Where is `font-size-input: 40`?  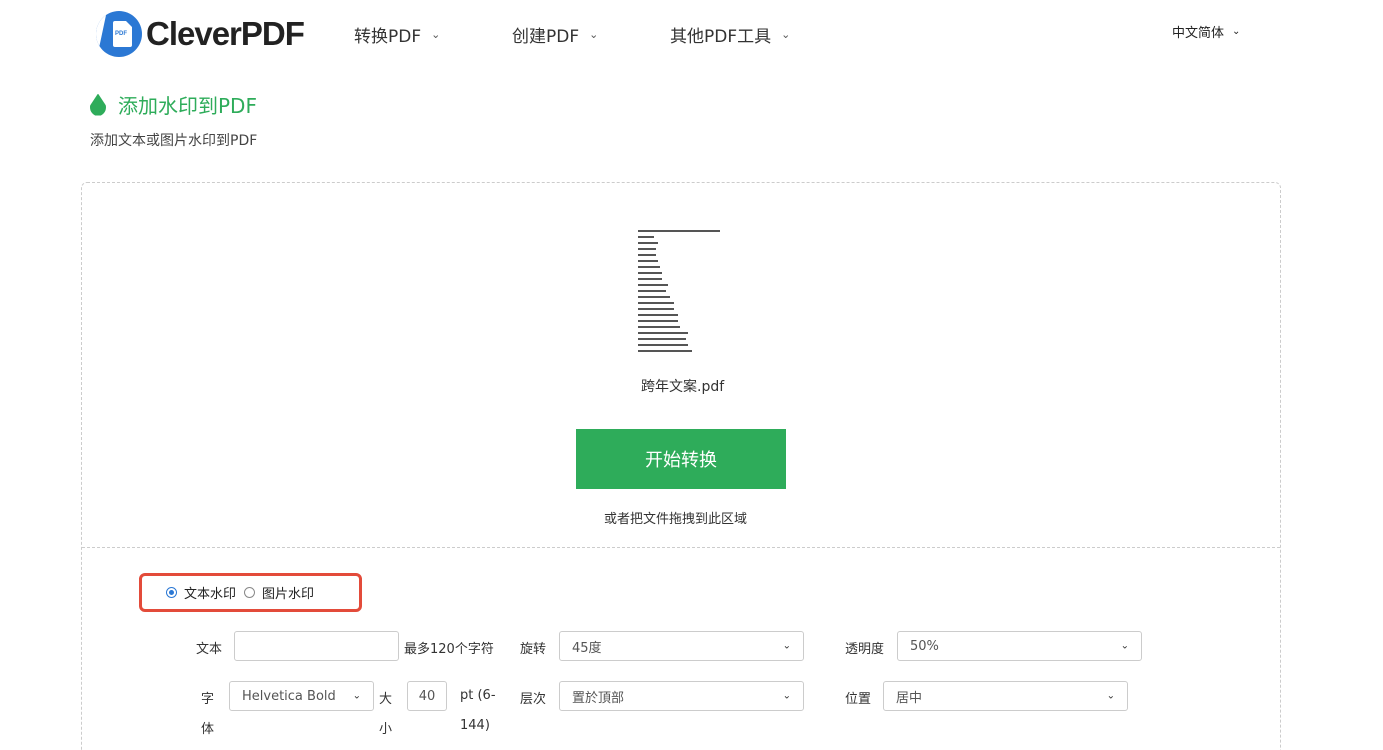
font-size-input: 40 is located at coordinates (427, 696).